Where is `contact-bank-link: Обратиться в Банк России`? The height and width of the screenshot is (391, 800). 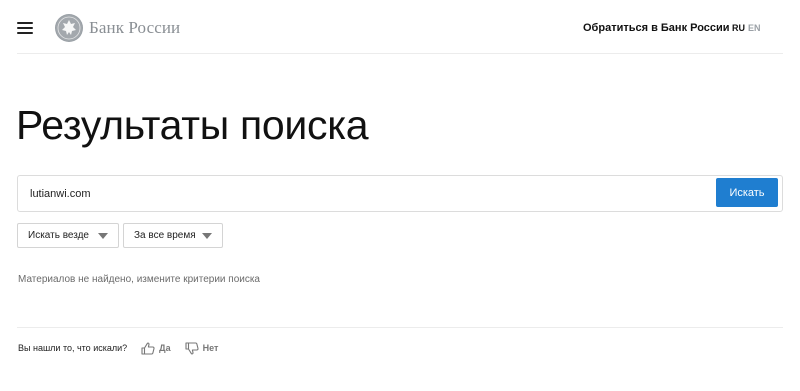
contact-bank-link: Обратиться в Банк России is located at coordinates (656, 28).